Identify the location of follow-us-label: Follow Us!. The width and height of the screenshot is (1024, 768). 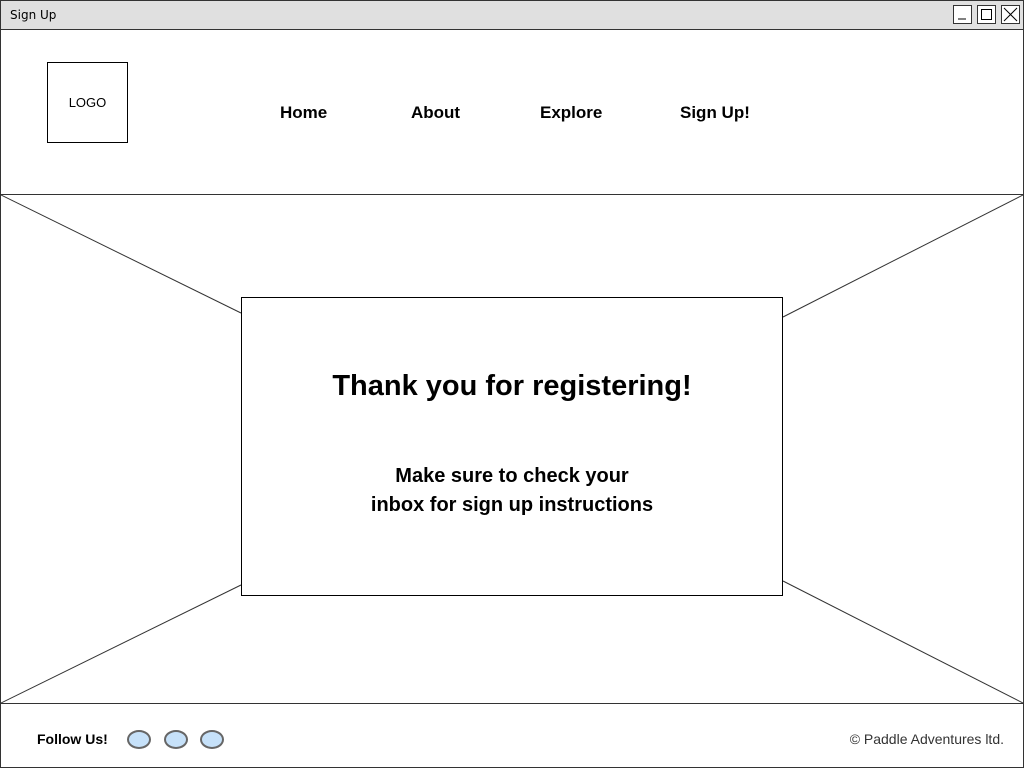
(72, 739).